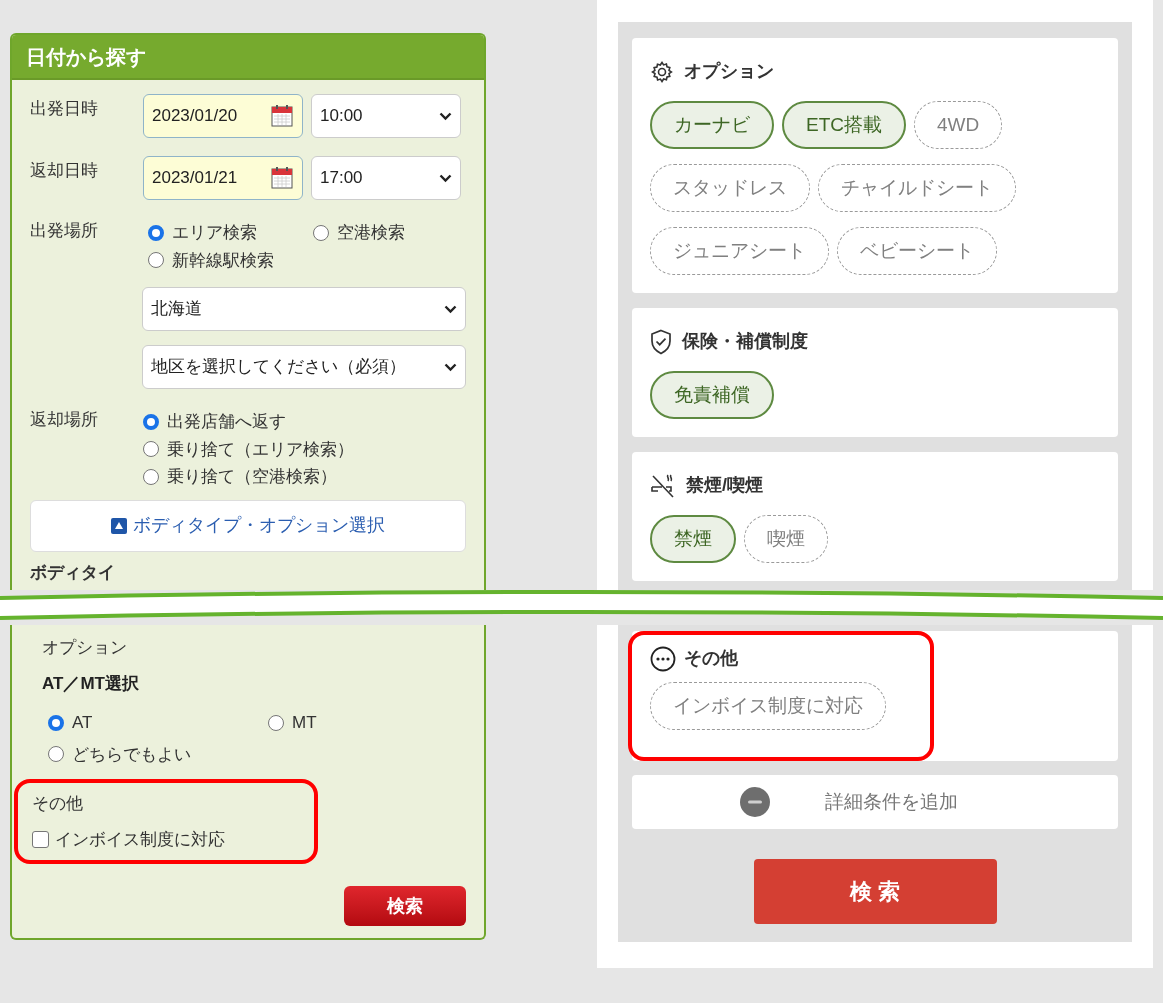 This screenshot has height=1003, width=1163. What do you see at coordinates (712, 395) in the screenshot?
I see `option-chip: 免責補償` at bounding box center [712, 395].